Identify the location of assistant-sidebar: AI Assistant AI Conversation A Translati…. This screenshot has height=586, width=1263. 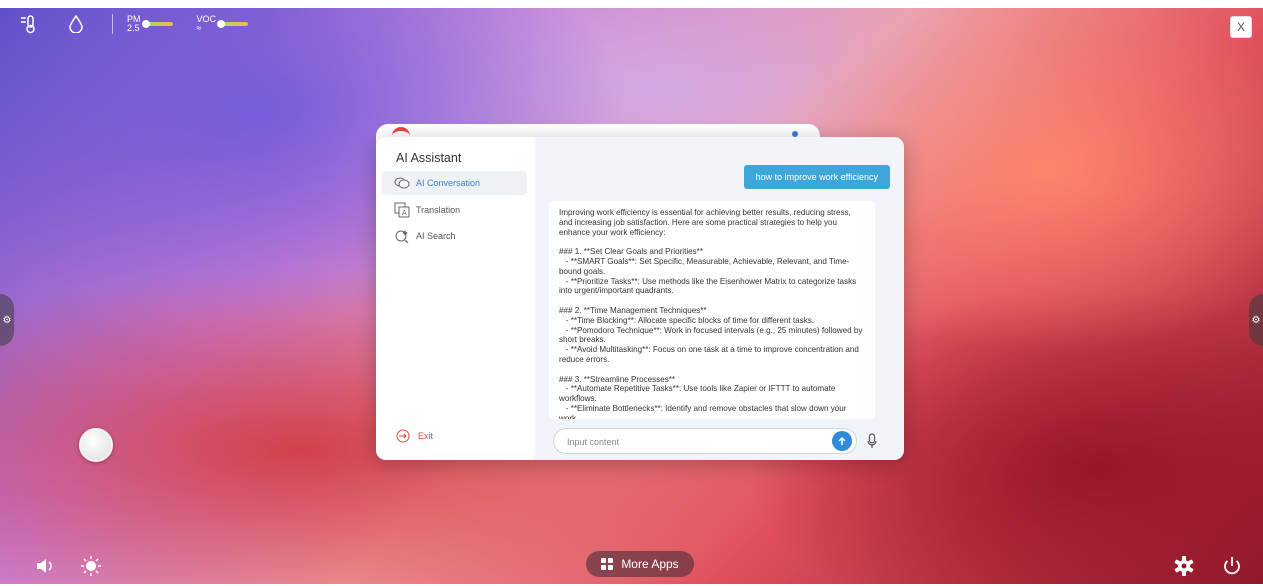
(455, 298).